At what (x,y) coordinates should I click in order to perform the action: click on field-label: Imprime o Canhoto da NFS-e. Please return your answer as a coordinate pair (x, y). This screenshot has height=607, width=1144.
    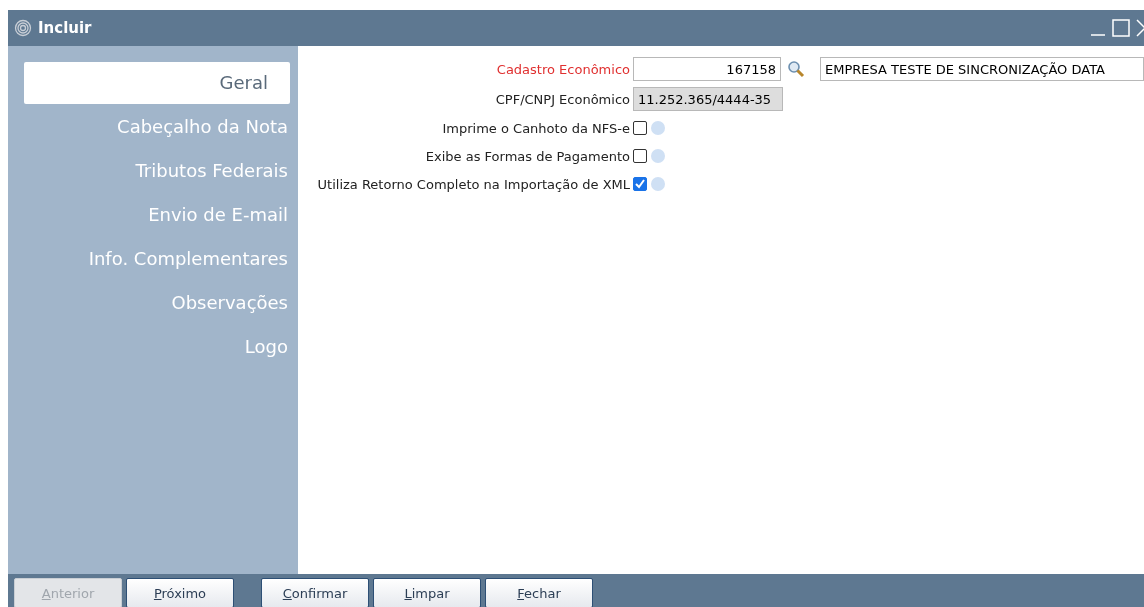
    Looking at the image, I should click on (535, 128).